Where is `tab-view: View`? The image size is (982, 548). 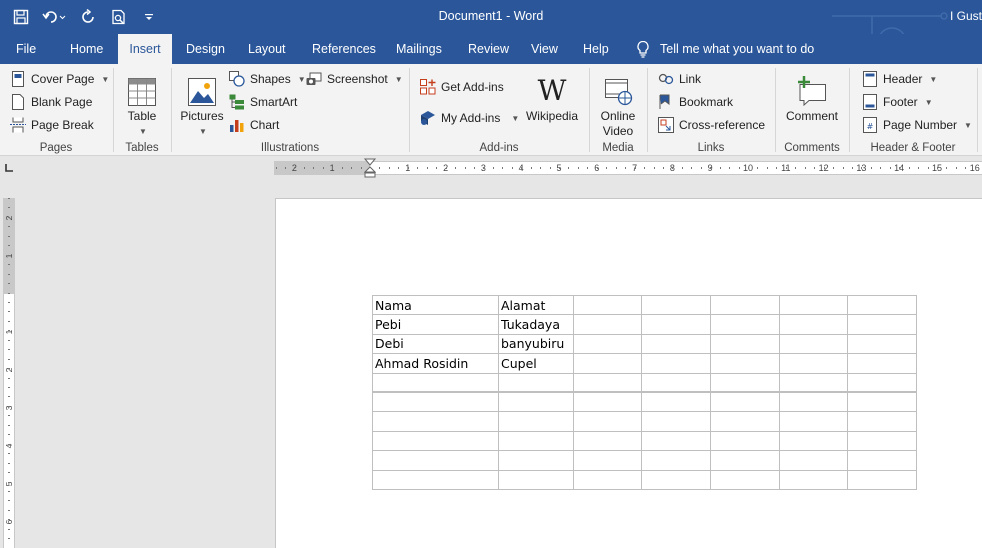
tab-view: View is located at coordinates (544, 49).